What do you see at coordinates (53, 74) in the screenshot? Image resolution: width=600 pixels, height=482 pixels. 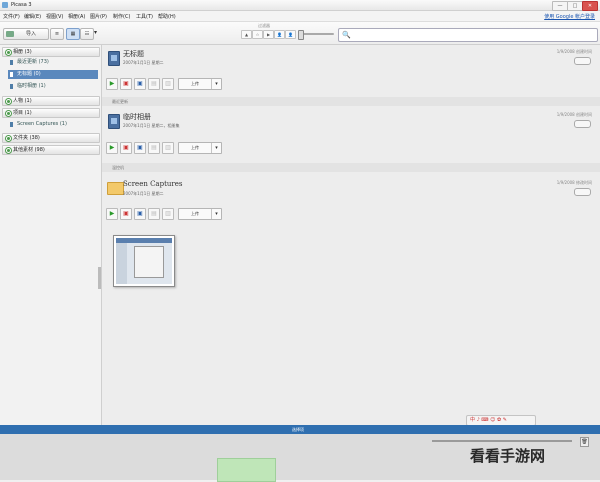 I see `sidebar-item-untitled: 无标题 (0)` at bounding box center [53, 74].